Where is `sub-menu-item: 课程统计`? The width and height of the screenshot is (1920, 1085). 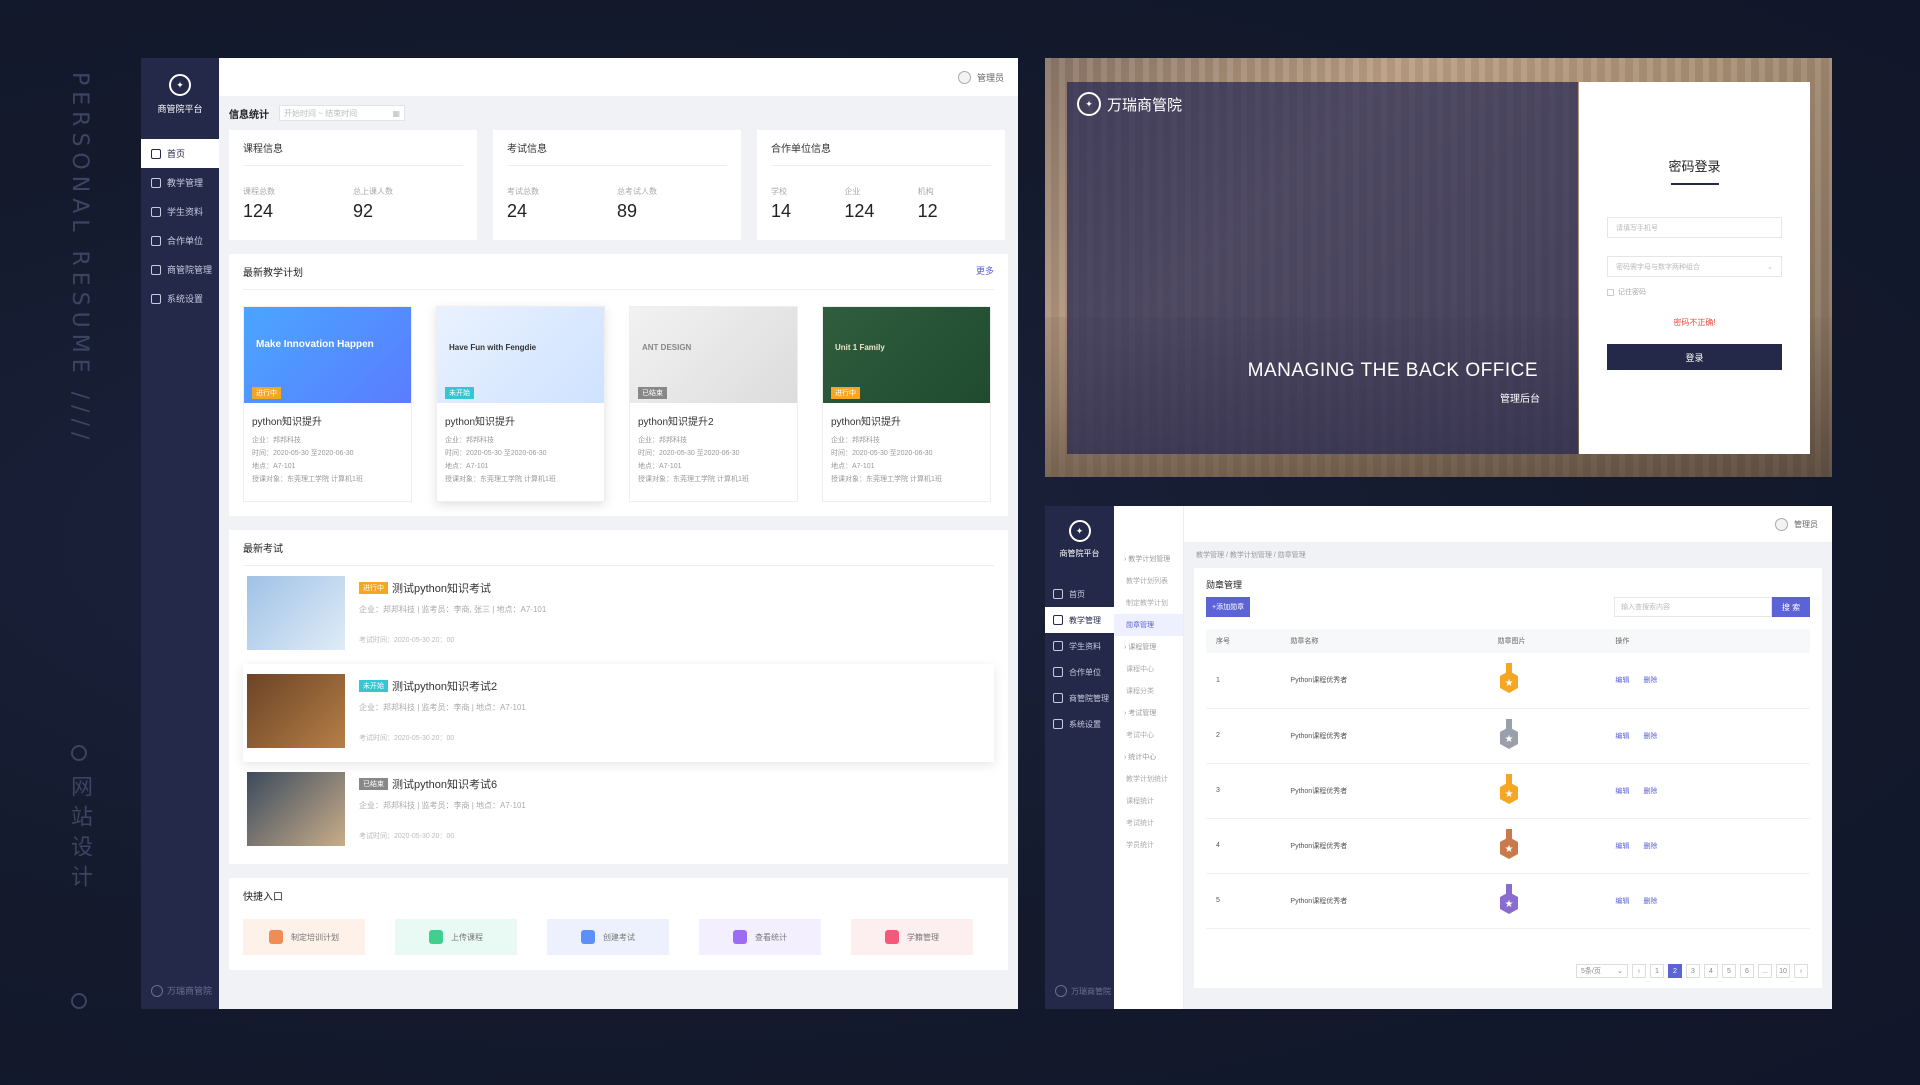 sub-menu-item: 课程统计 is located at coordinates (1148, 801).